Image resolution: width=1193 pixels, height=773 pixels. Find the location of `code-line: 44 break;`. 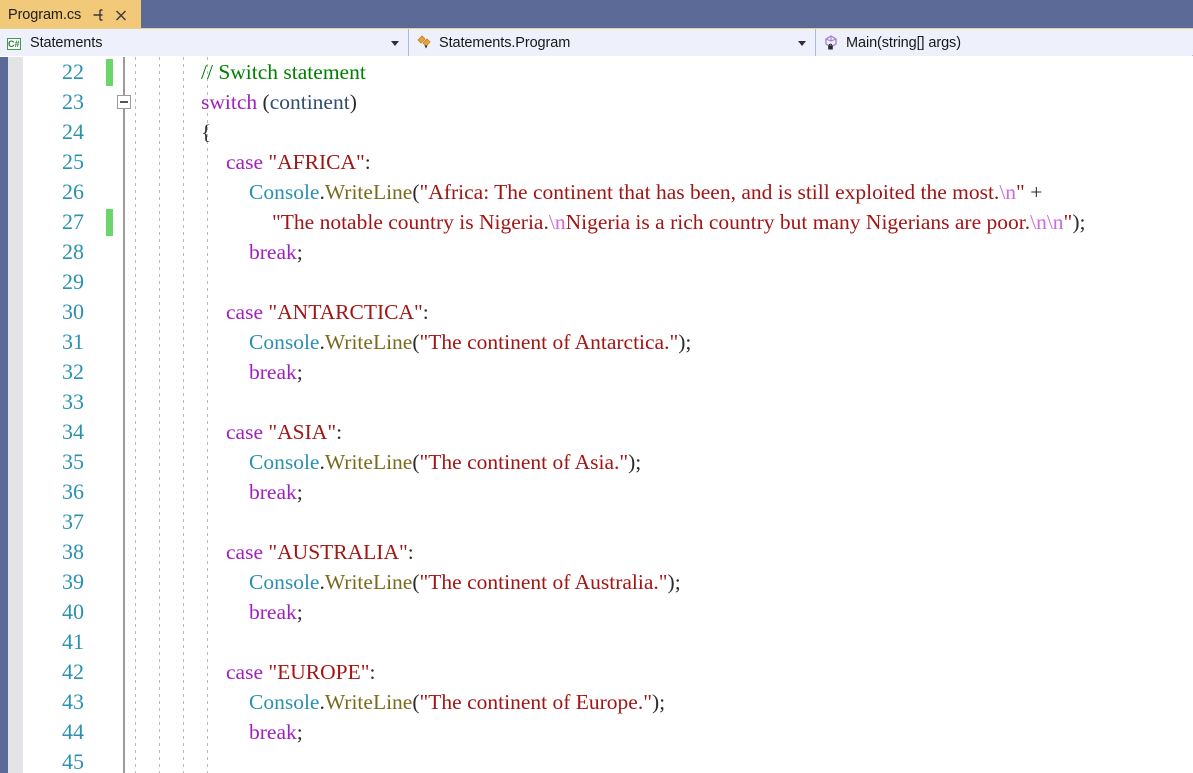

code-line: 44 break; is located at coordinates (596, 732).